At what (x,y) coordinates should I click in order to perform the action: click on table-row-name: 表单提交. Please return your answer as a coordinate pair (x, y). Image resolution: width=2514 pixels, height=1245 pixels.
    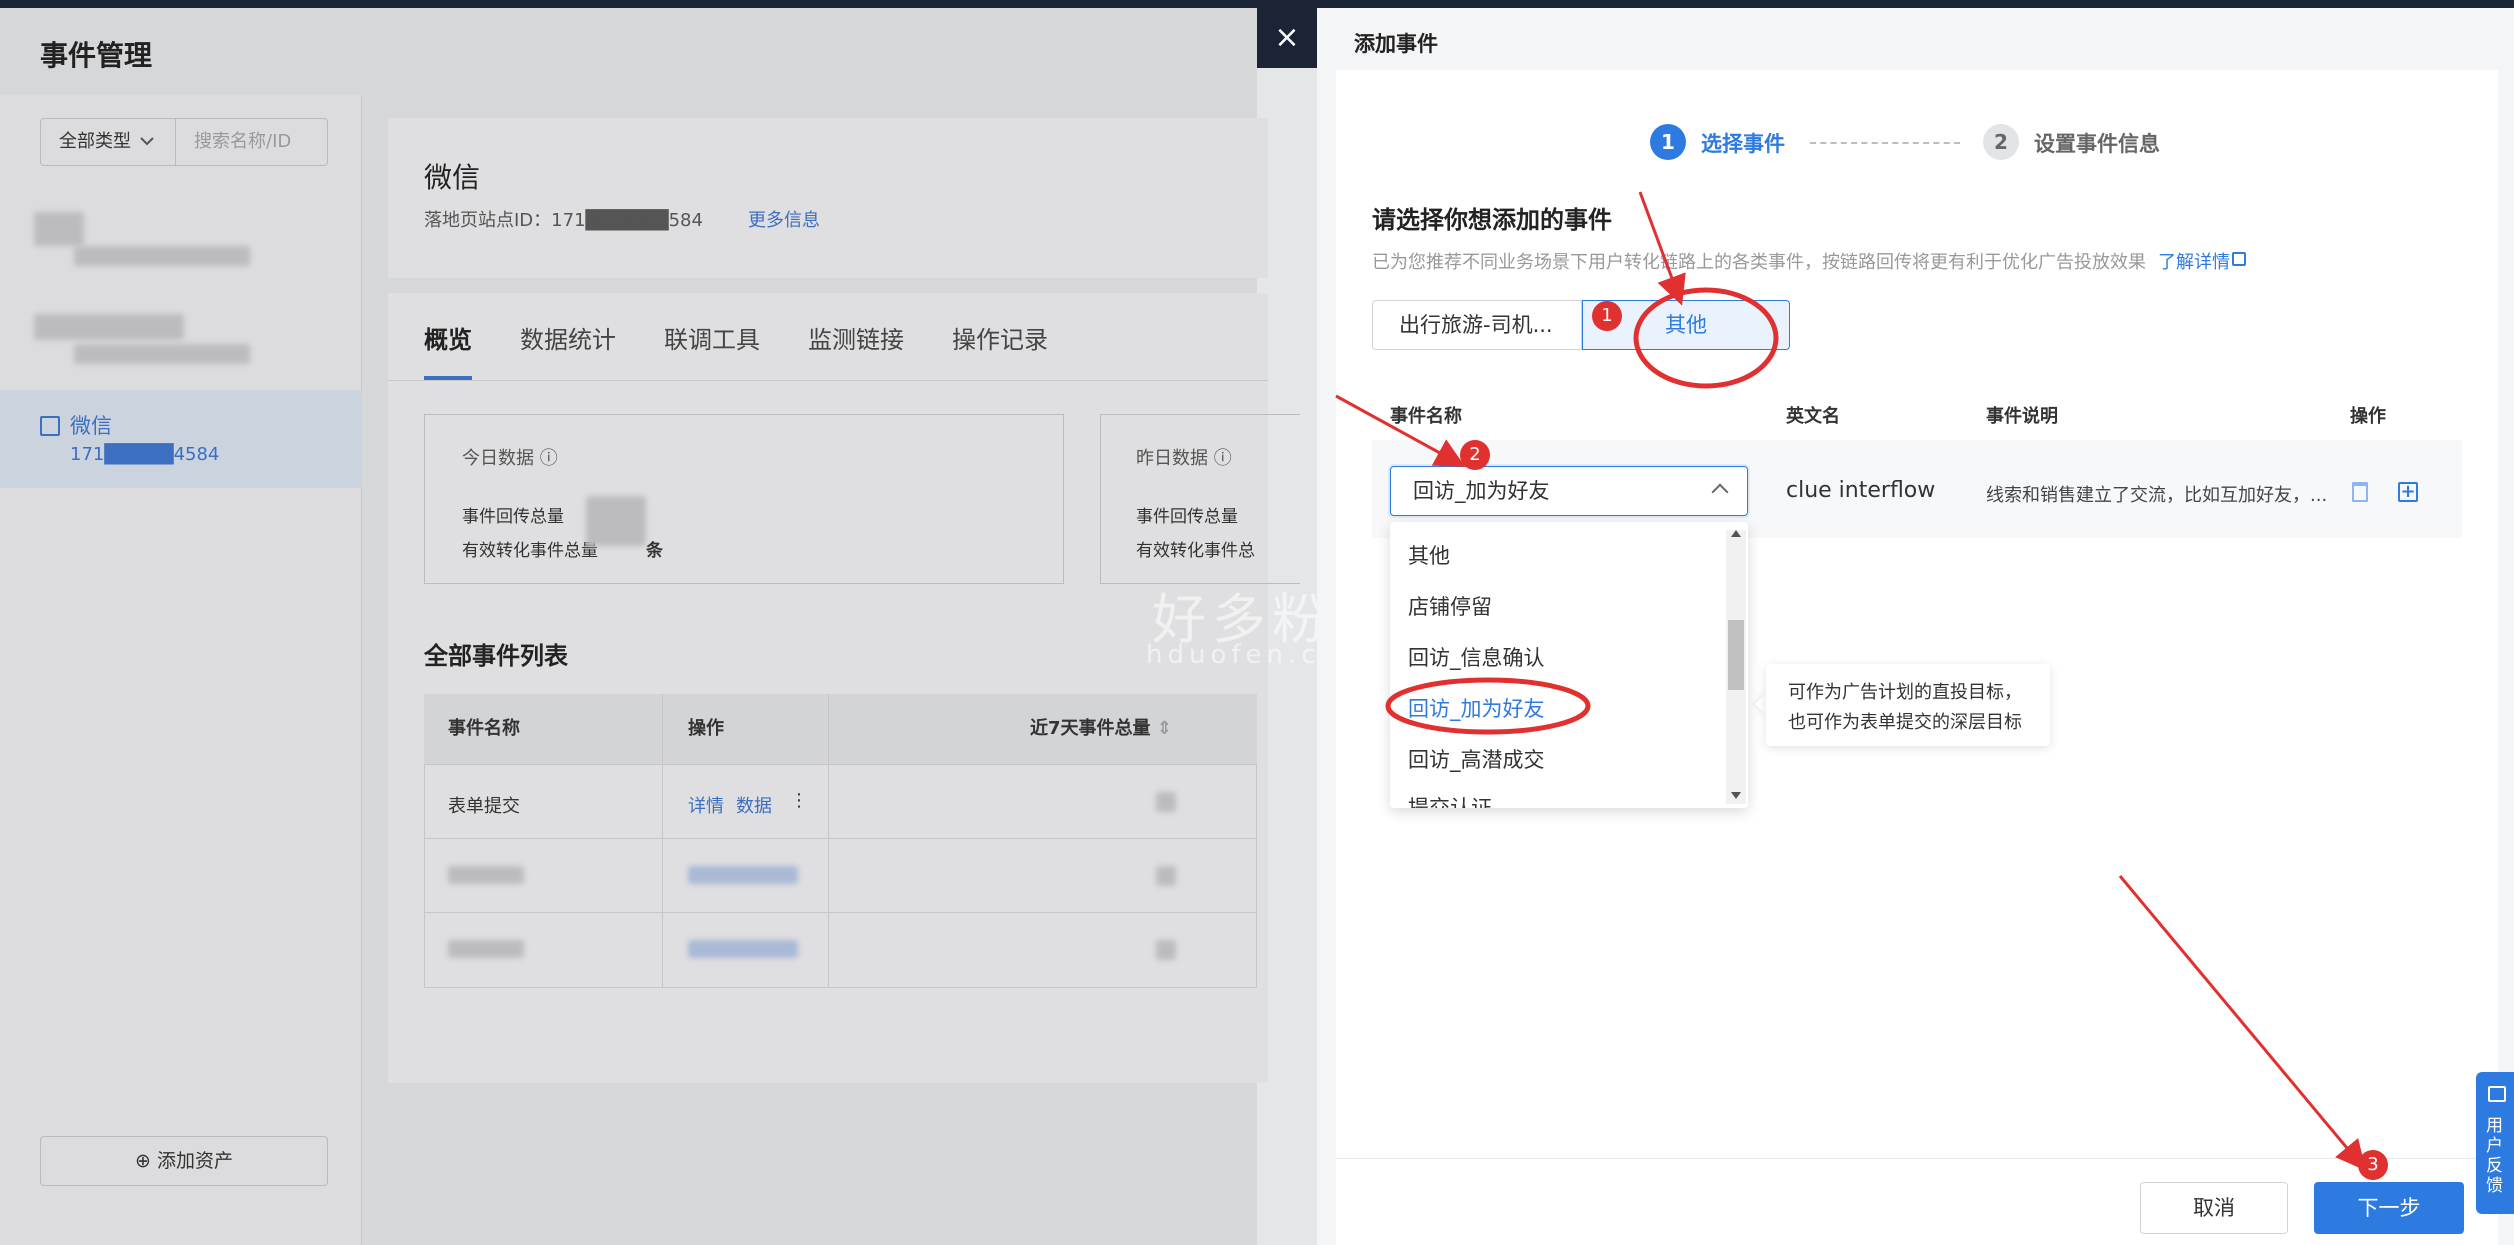
    Looking at the image, I should click on (484, 806).